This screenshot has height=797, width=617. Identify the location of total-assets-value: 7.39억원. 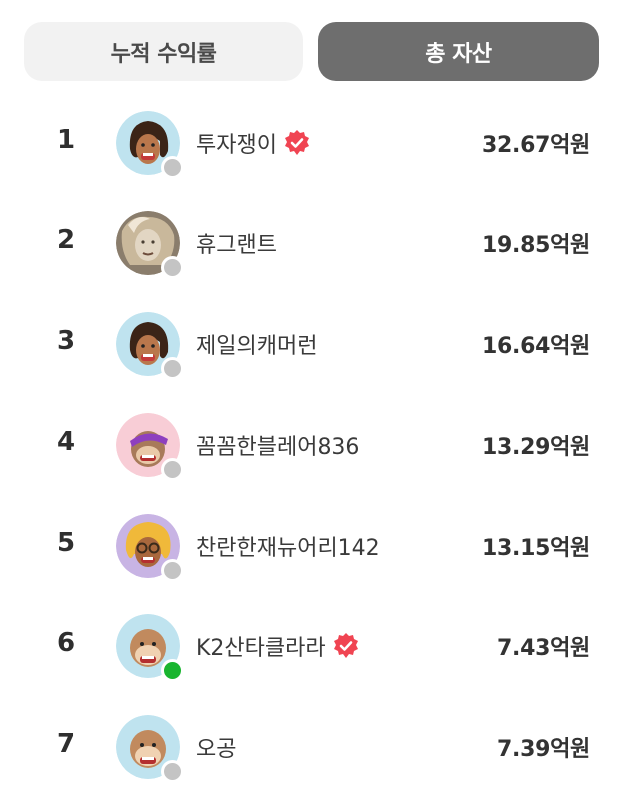
(543, 749).